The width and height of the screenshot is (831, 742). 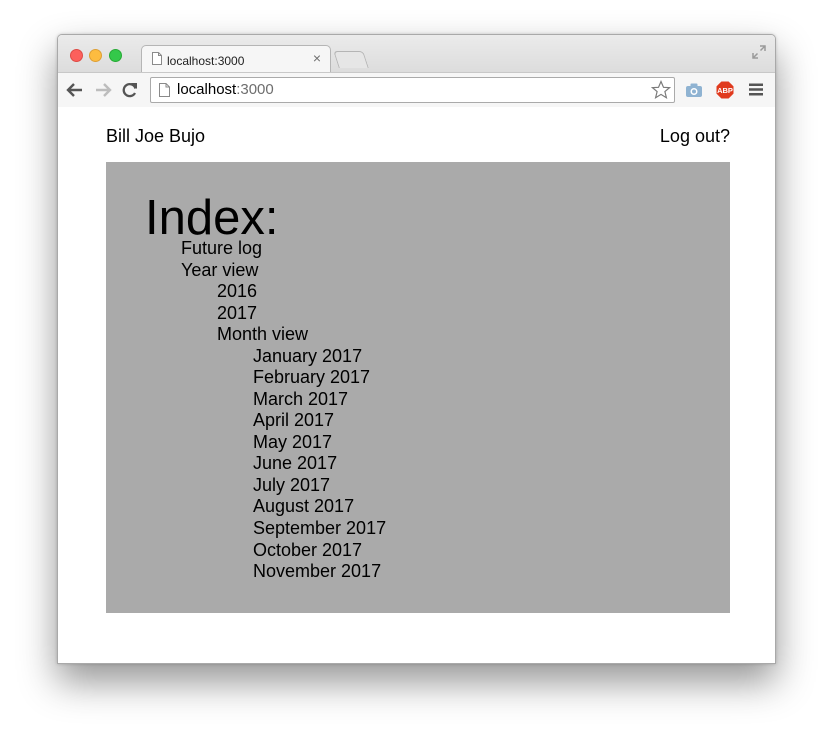 What do you see at coordinates (206, 61) in the screenshot?
I see `tab-title: localhost:3000` at bounding box center [206, 61].